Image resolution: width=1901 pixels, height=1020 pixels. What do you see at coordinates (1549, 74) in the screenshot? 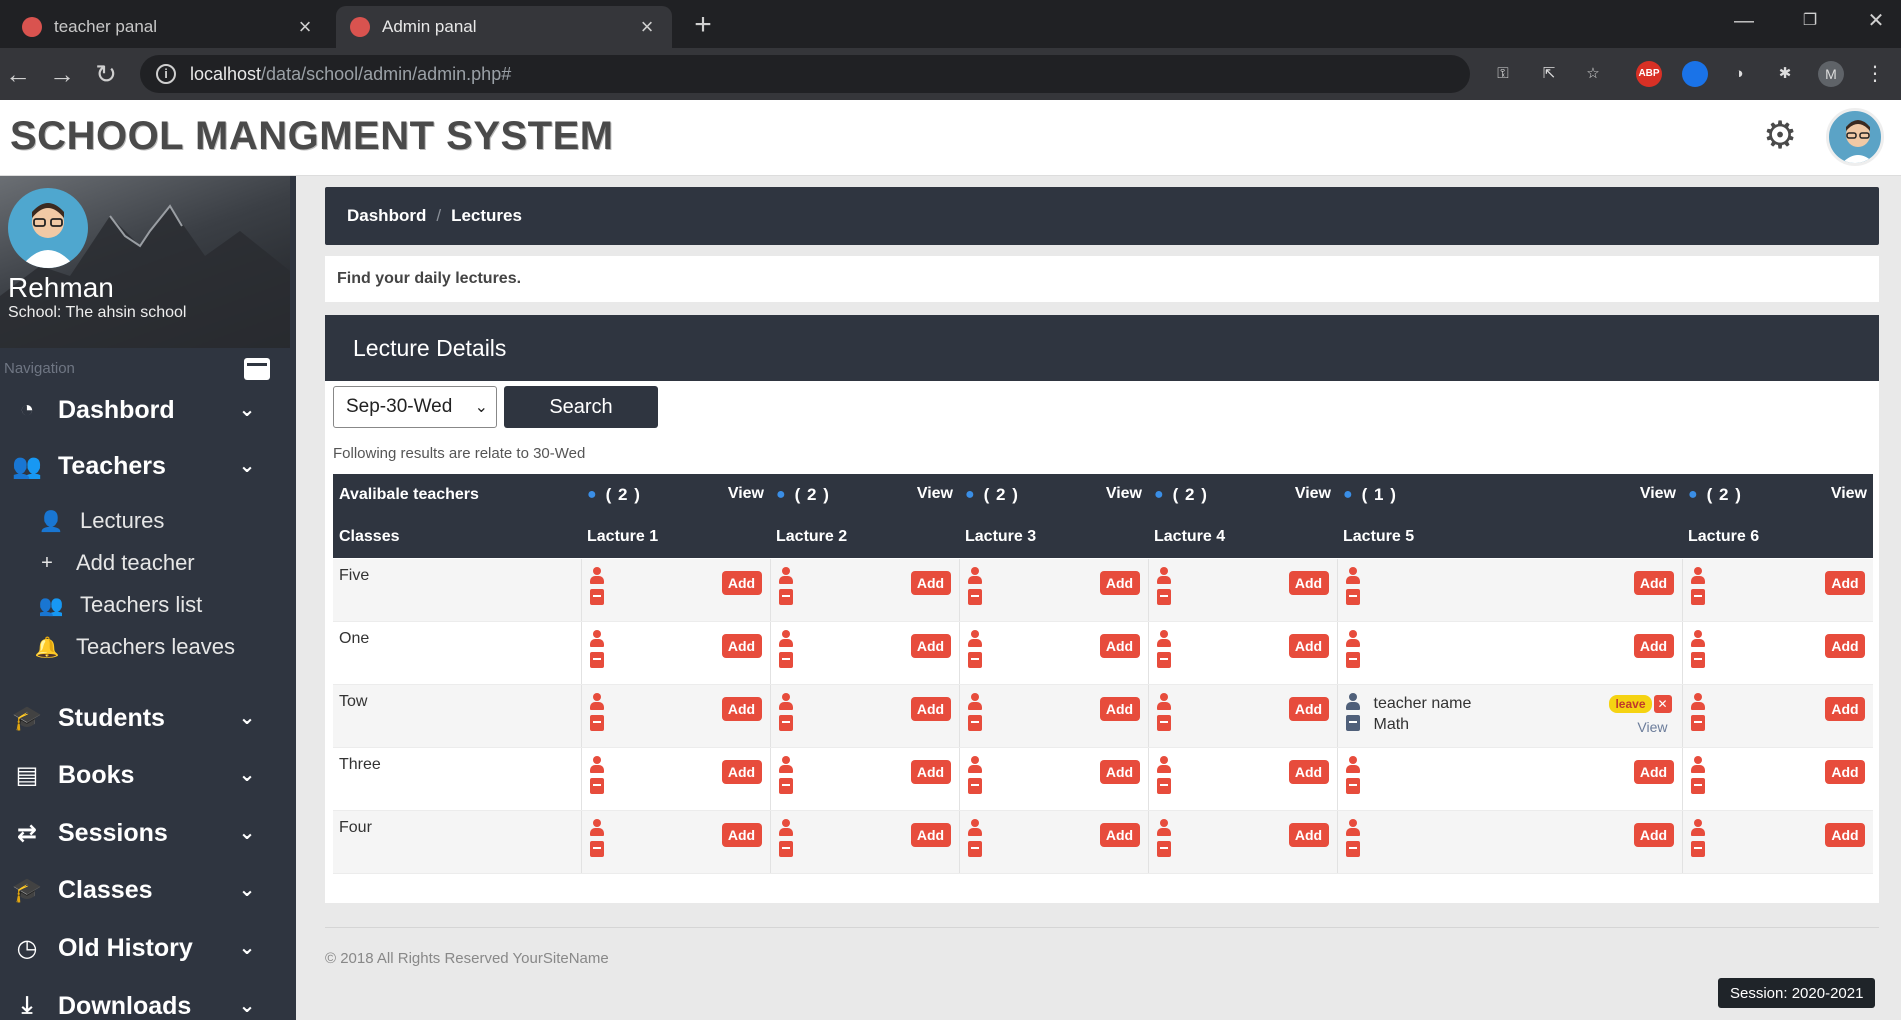
I see `share-icon: ⇱` at bounding box center [1549, 74].